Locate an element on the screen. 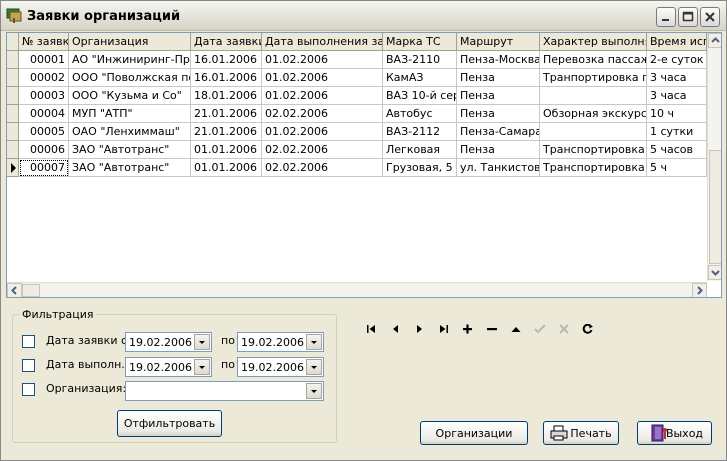 This screenshot has width=727, height=461. cell-organization: ООО "Поволжская под is located at coordinates (130, 78).